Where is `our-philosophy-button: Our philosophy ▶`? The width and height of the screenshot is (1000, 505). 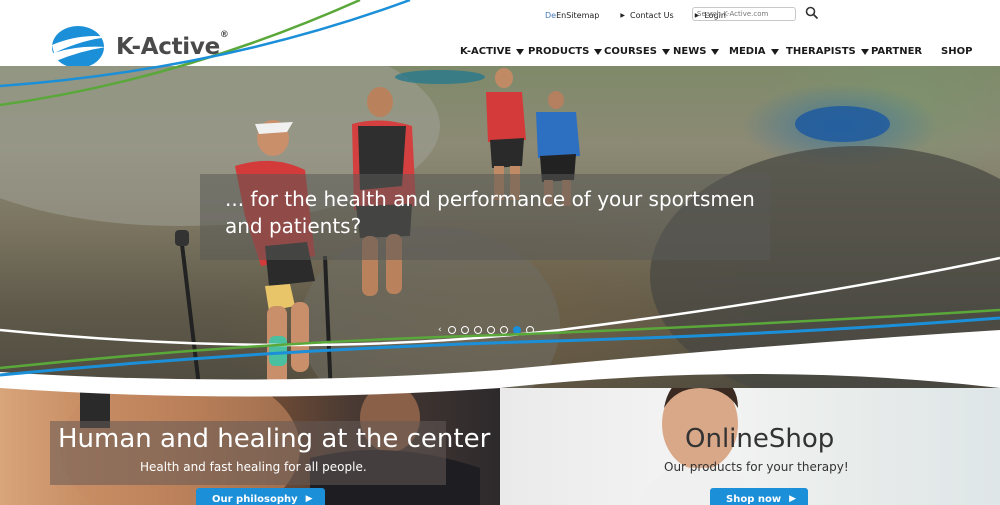
our-philosophy-button: Our philosophy ▶ is located at coordinates (260, 496).